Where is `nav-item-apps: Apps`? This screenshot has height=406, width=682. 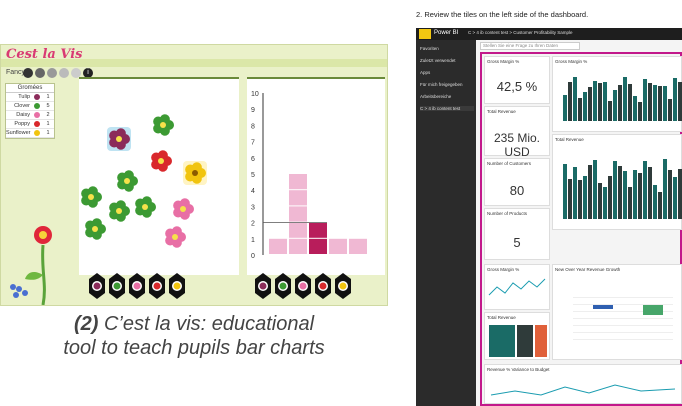 nav-item-apps: Apps is located at coordinates (447, 72).